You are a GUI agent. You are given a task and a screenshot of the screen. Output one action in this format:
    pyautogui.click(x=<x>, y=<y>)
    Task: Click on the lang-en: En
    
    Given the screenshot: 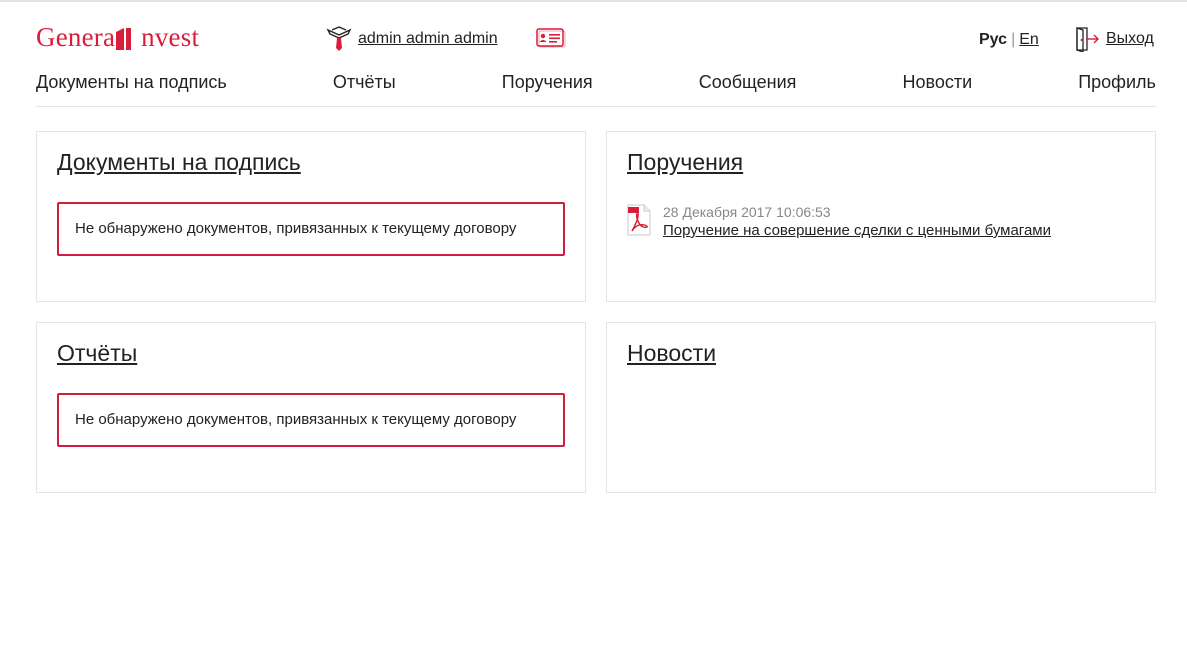 What is the action you would take?
    pyautogui.click(x=1029, y=39)
    